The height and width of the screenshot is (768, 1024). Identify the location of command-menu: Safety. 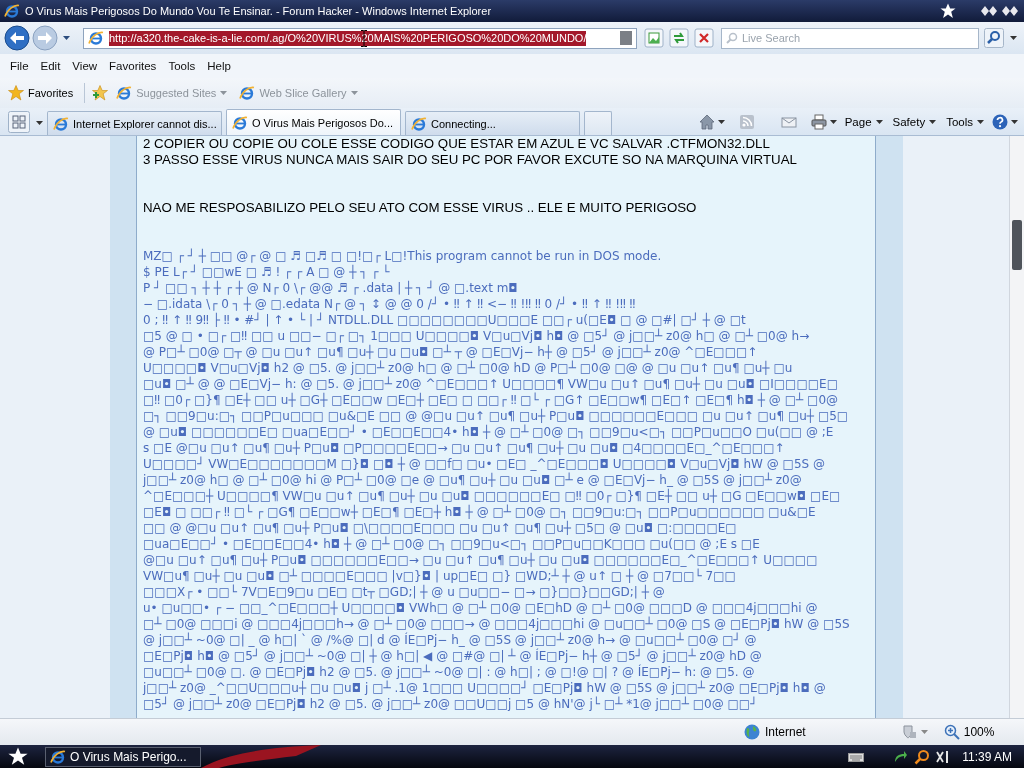
(914, 122).